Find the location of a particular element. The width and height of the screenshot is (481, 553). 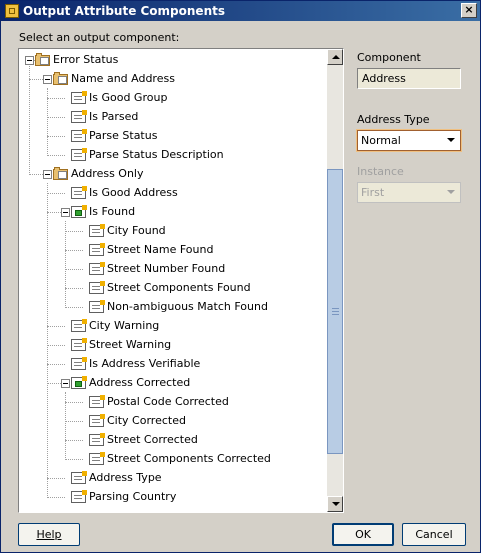

tree-node-label: Is Good Address is located at coordinates (133, 192).